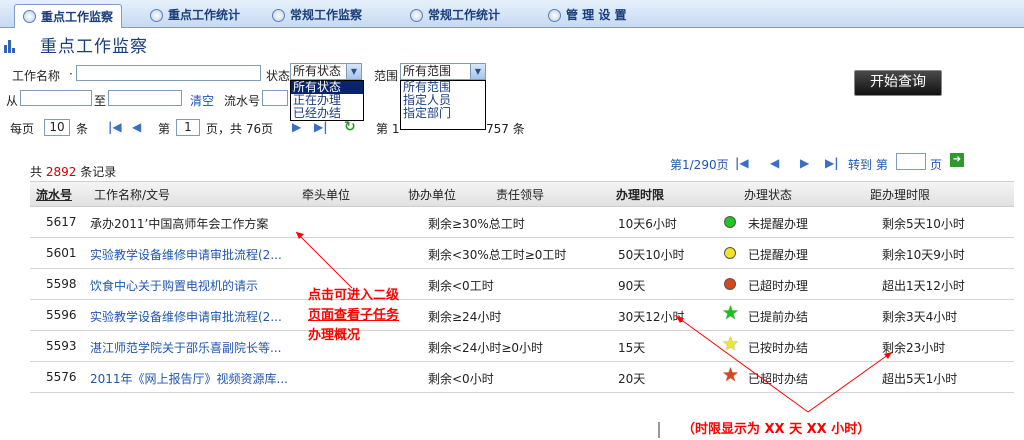  What do you see at coordinates (174, 285) in the screenshot?
I see `row-work-name-link: 饮食中心关于购置电视机的请示` at bounding box center [174, 285].